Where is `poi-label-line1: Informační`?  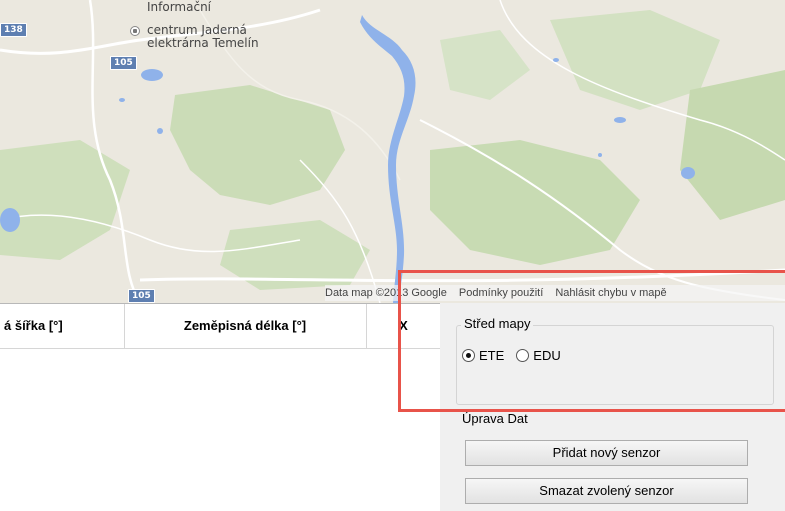
poi-label-line1: Informační is located at coordinates (179, 7).